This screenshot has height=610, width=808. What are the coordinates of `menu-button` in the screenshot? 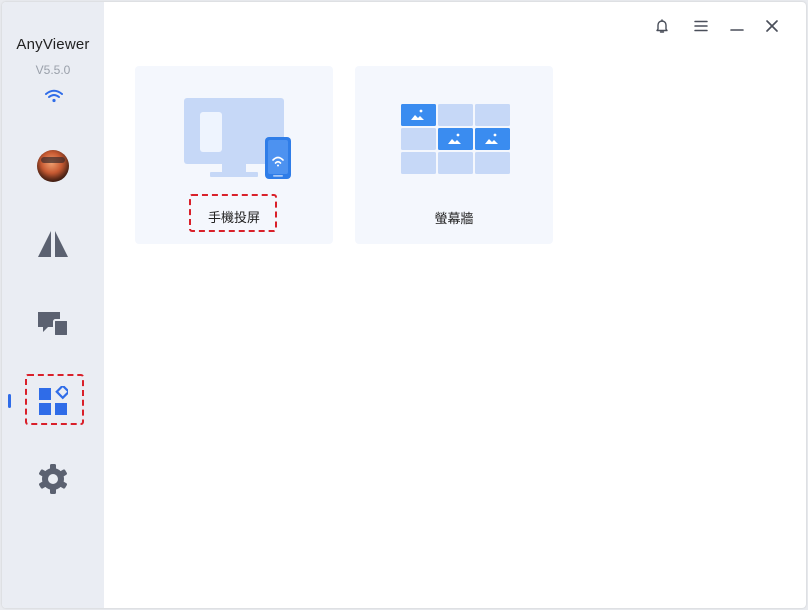 It's located at (701, 26).